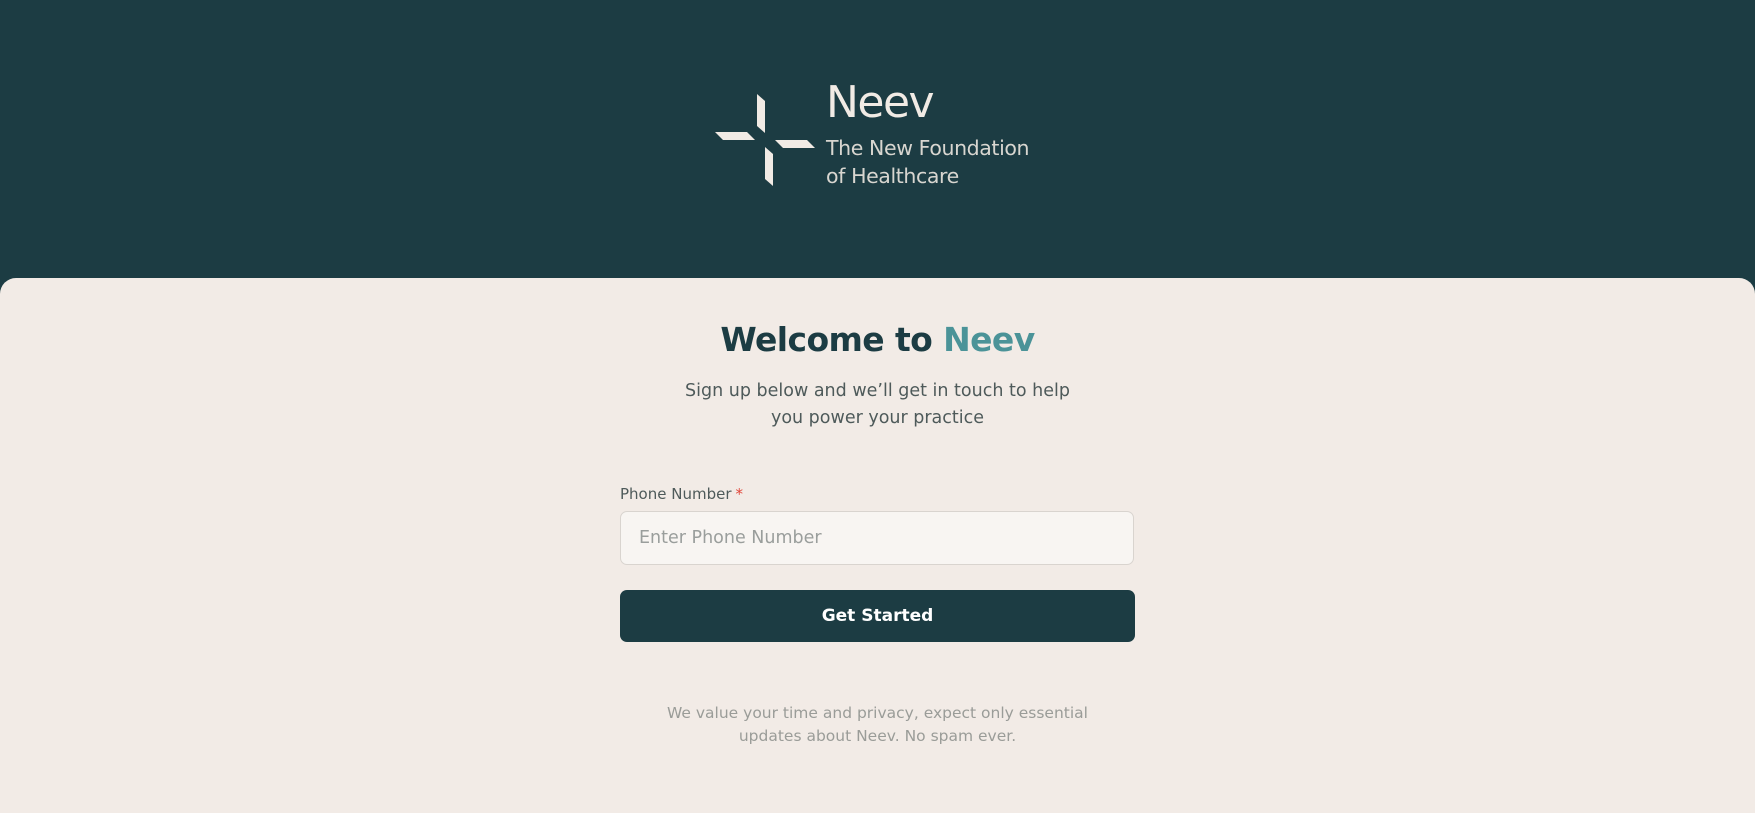 Image resolution: width=1755 pixels, height=813 pixels. I want to click on page-title: Welcome to Neev, so click(877, 339).